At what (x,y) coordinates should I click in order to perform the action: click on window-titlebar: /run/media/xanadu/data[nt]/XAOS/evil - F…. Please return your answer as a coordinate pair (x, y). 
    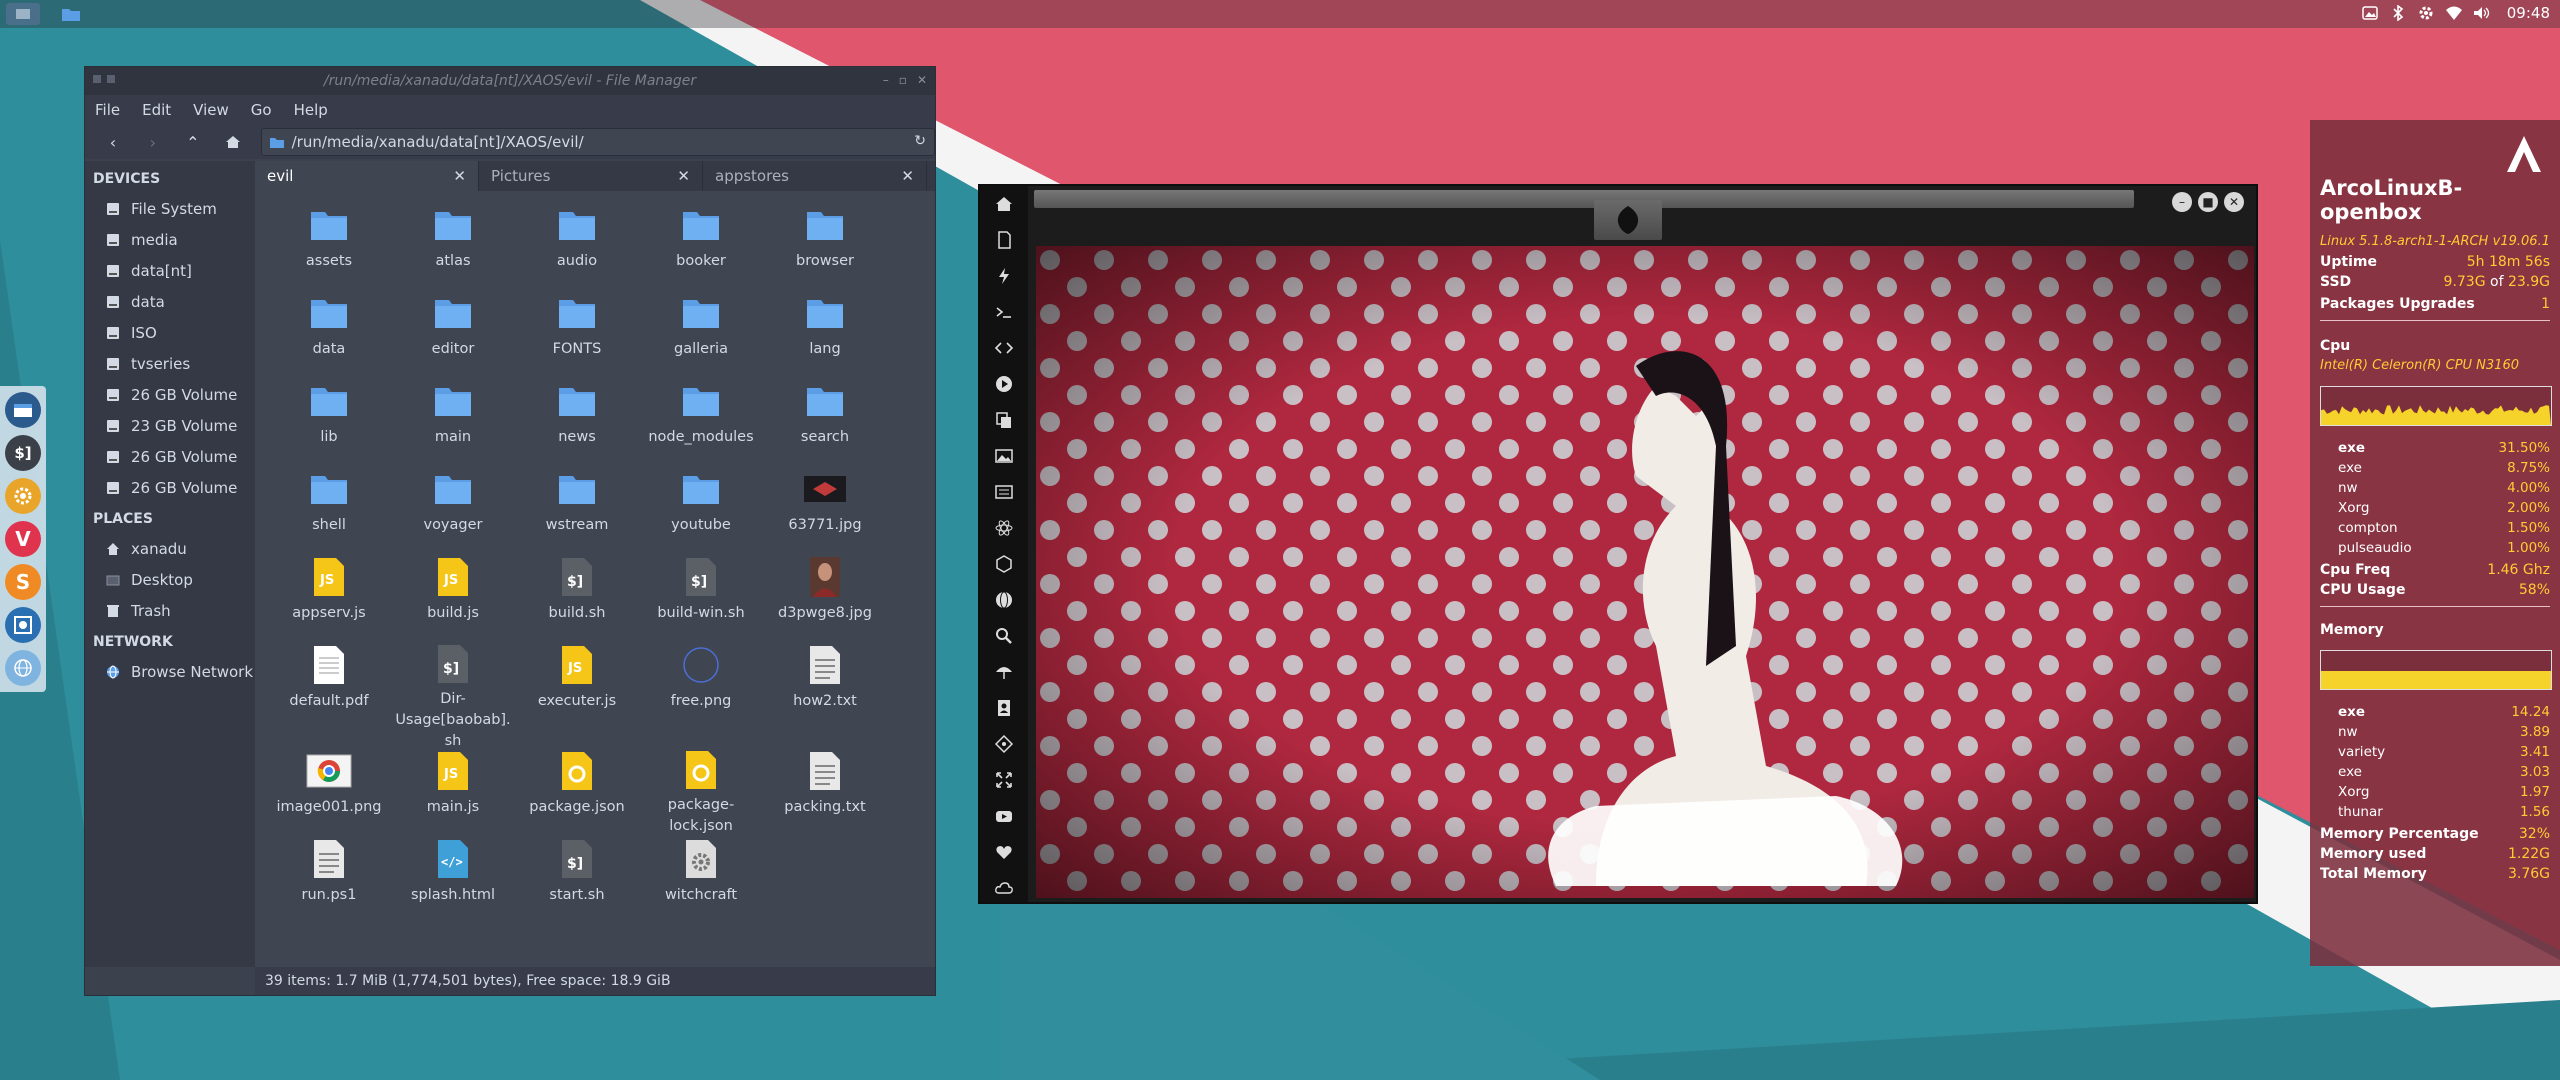
    Looking at the image, I should click on (510, 81).